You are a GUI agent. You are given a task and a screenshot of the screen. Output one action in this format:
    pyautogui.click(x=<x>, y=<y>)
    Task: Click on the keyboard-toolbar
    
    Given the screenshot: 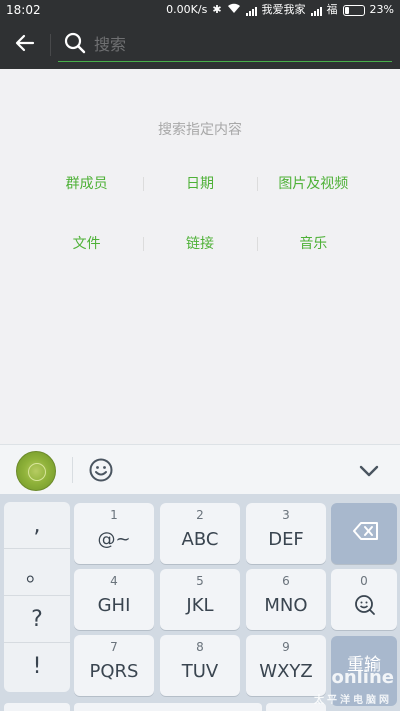 What is the action you would take?
    pyautogui.click(x=200, y=469)
    